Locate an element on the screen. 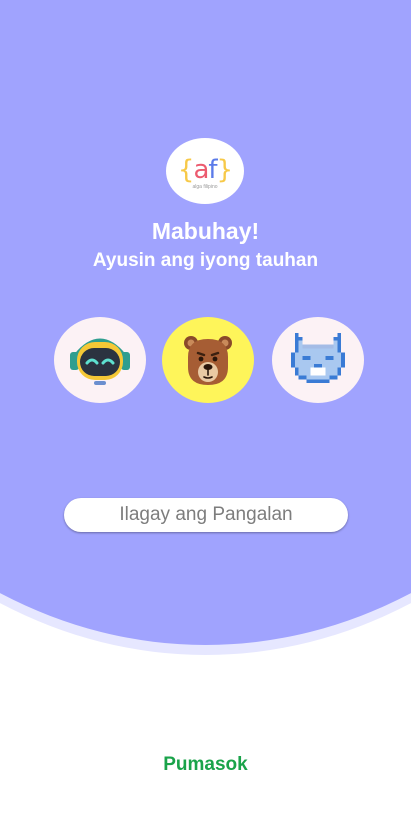 The width and height of the screenshot is (411, 823). logo-mark: {af} is located at coordinates (205, 169).